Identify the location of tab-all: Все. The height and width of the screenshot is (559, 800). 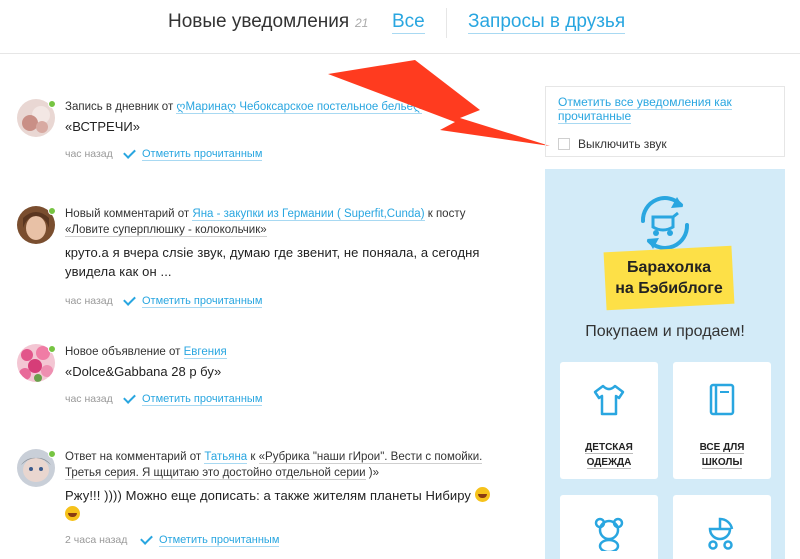
(408, 22).